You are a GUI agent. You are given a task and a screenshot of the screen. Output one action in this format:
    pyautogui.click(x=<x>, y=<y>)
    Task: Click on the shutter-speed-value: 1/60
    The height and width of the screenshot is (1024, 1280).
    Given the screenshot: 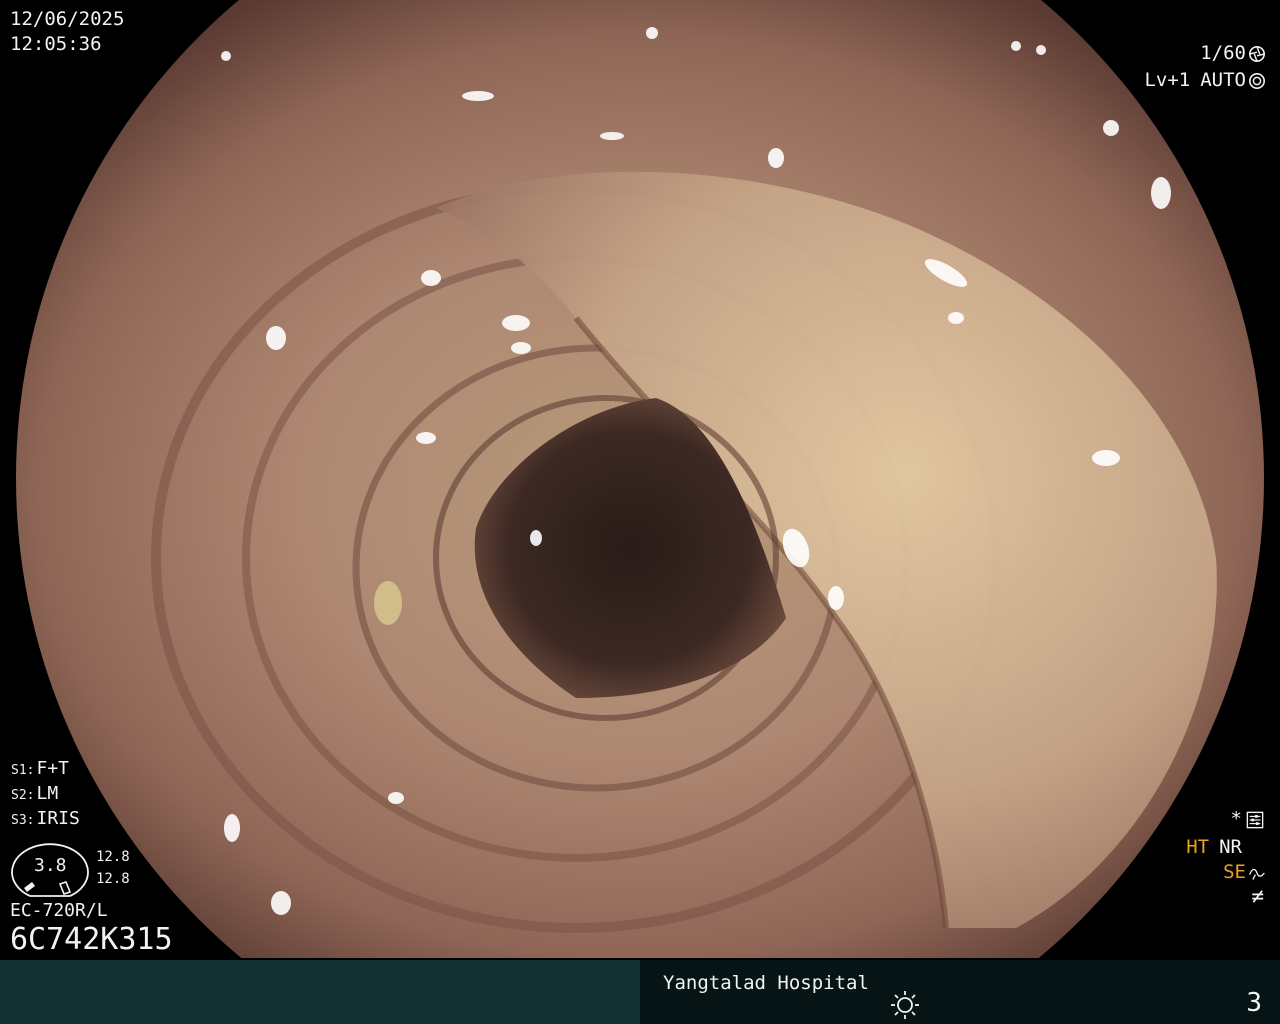 What is the action you would take?
    pyautogui.click(x=1223, y=53)
    